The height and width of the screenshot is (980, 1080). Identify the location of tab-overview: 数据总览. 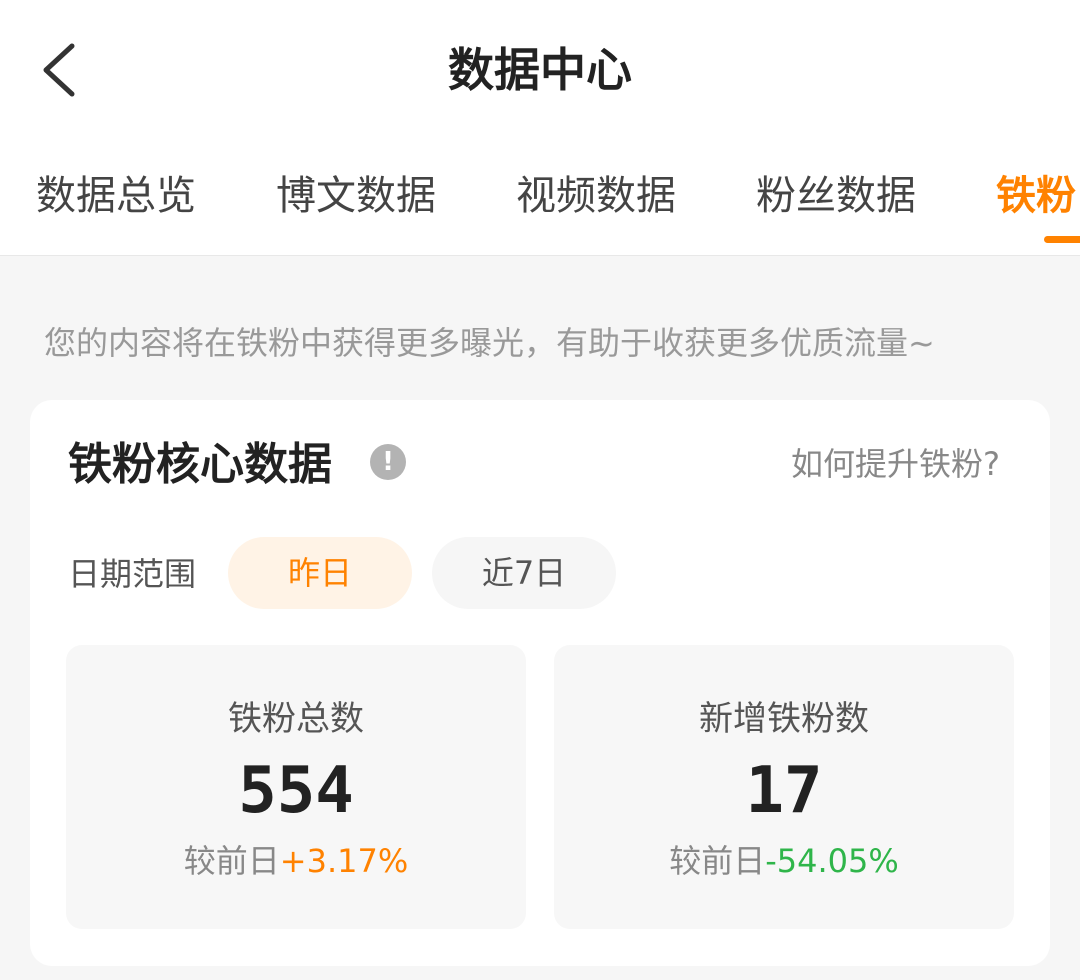
(116, 196).